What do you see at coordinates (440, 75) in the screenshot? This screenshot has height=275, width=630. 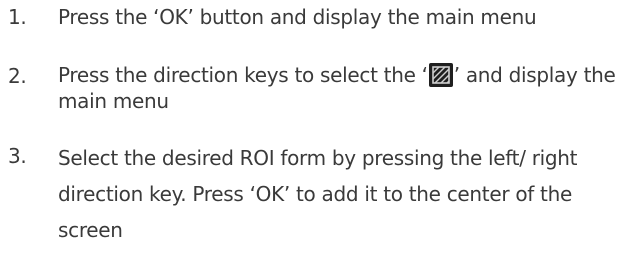 I see `roi-hatched-square-icon` at bounding box center [440, 75].